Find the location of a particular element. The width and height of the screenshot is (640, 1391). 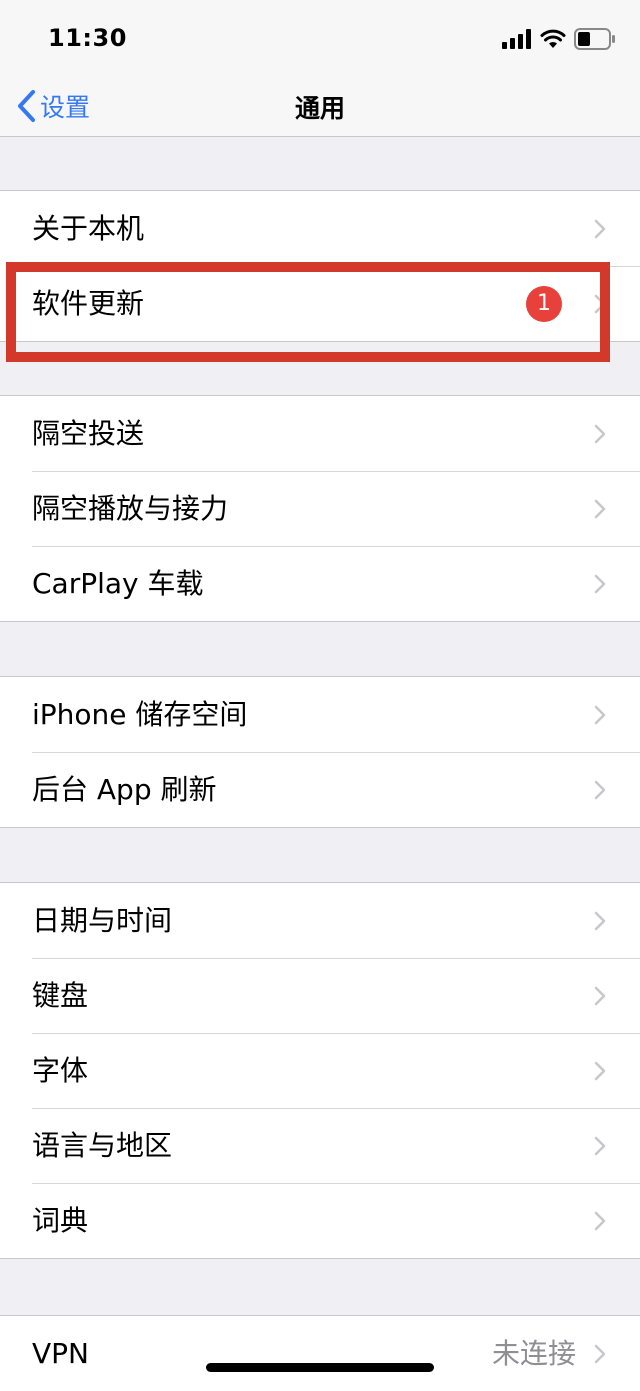

cell-label: 隔空投送 is located at coordinates (88, 433).